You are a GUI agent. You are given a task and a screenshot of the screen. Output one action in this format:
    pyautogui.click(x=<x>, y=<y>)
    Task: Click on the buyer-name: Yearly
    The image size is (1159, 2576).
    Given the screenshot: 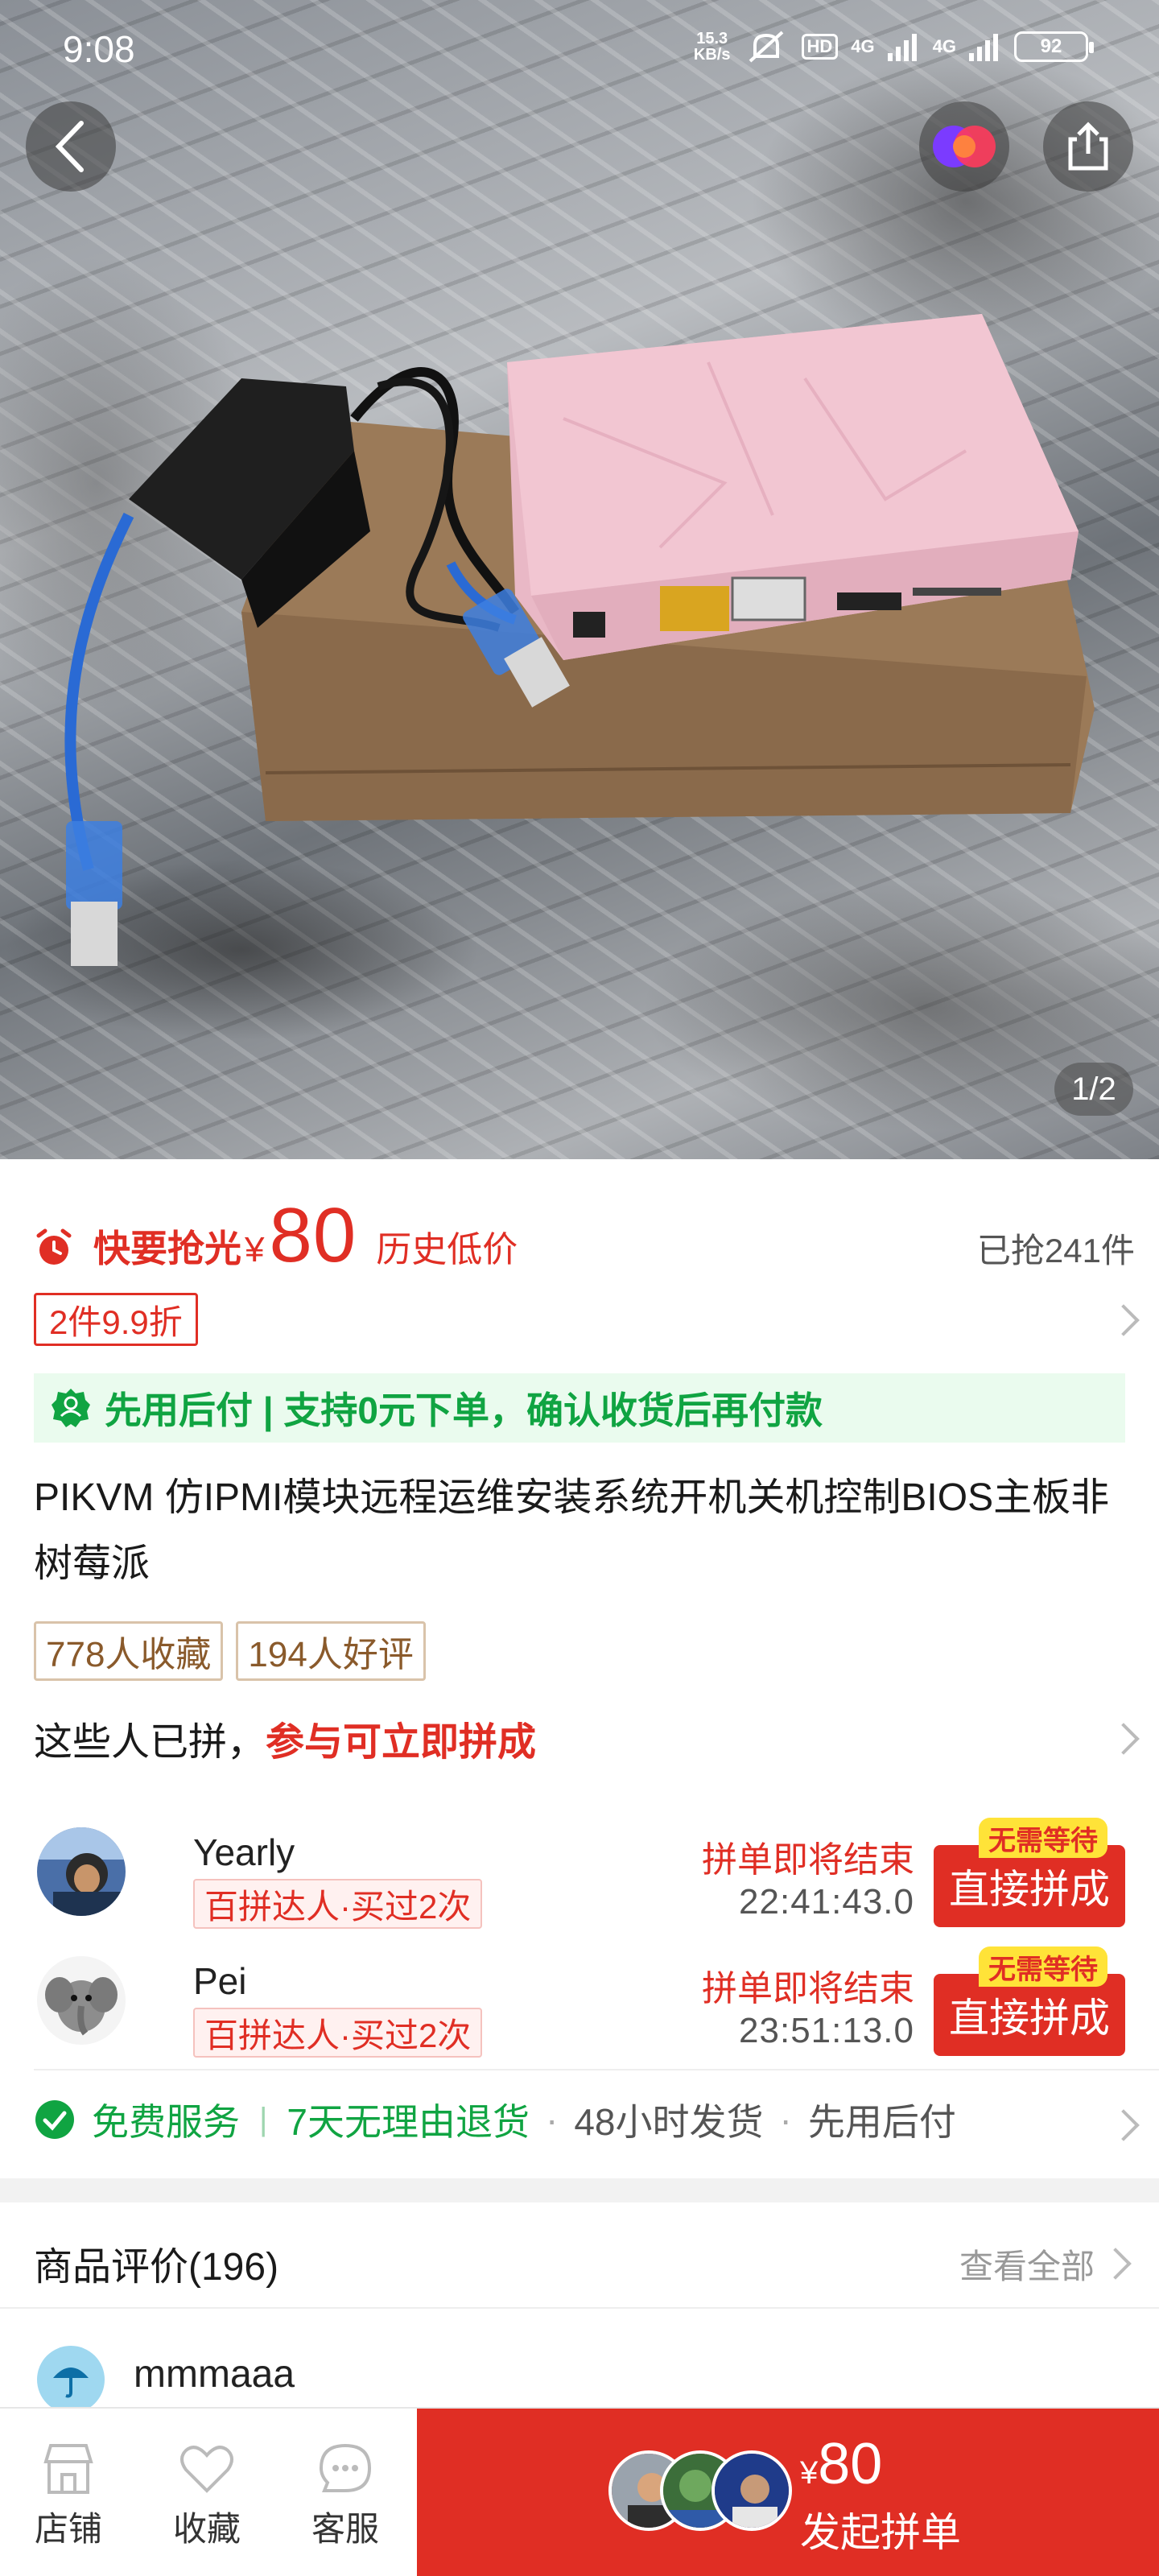 What is the action you would take?
    pyautogui.click(x=244, y=1852)
    